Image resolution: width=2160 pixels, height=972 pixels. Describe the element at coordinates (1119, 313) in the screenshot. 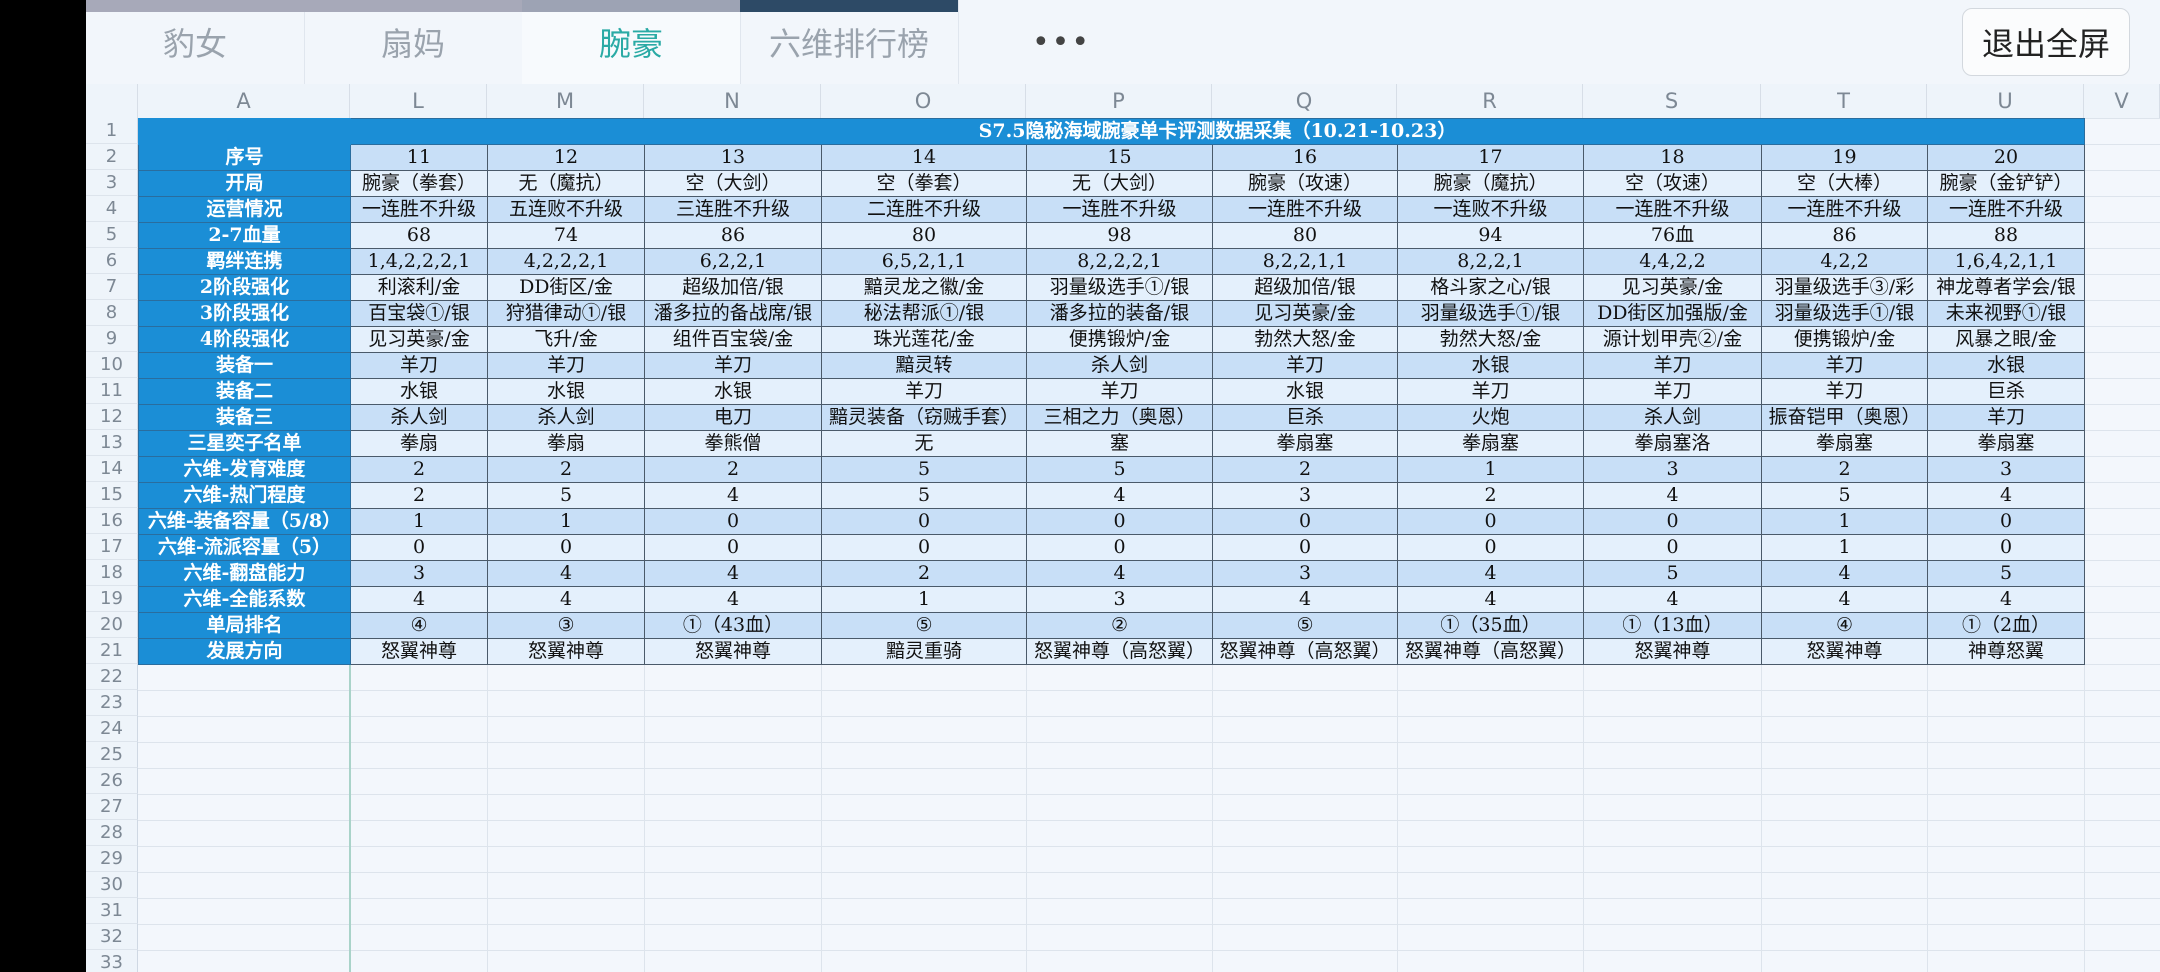

I see `data-cell: 潘多拉的装备/银` at that location.